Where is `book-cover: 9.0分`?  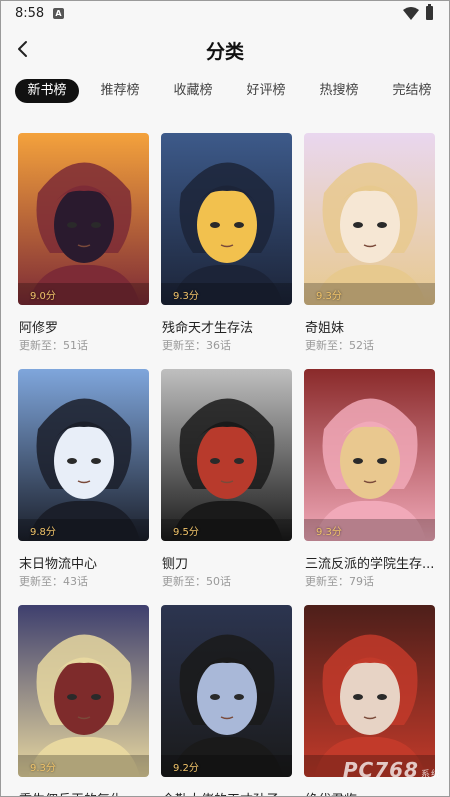
book-cover: 9.0分 is located at coordinates (83, 219).